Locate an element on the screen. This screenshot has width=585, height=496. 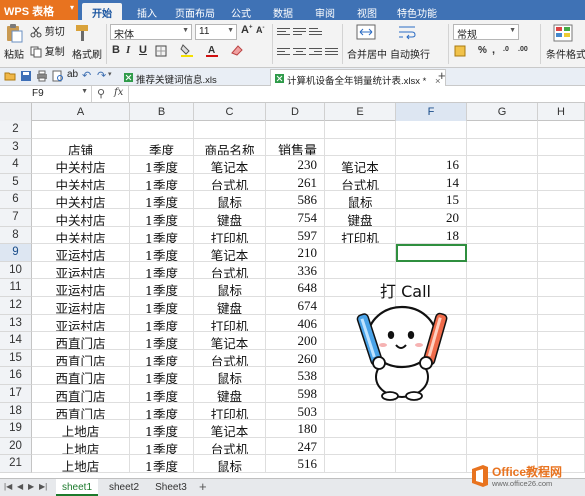
cell-a20: 上地店 is located at coordinates (81, 446).